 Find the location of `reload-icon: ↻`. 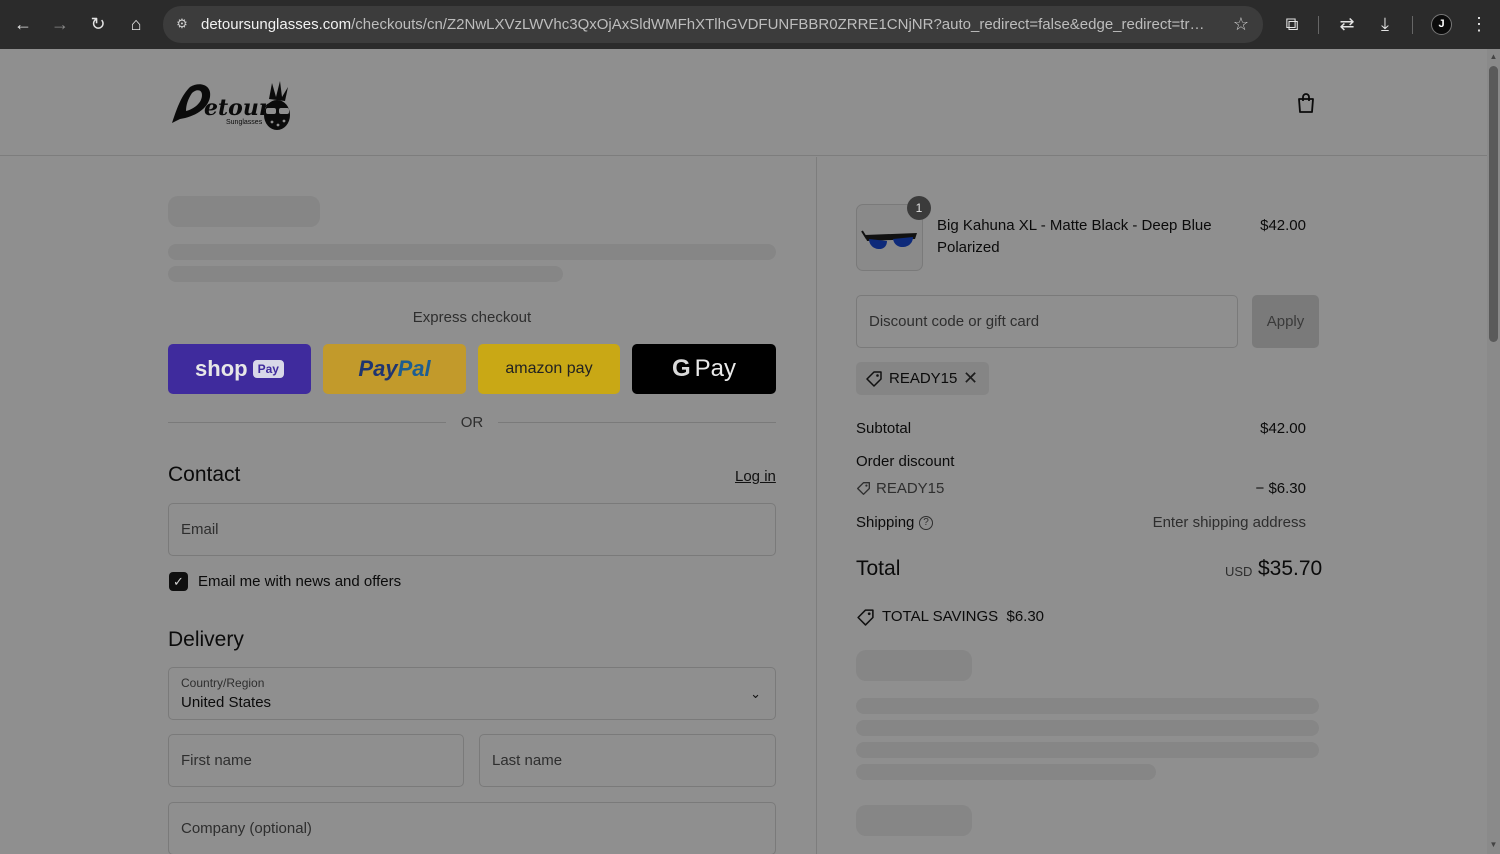

reload-icon: ↻ is located at coordinates (98, 24).